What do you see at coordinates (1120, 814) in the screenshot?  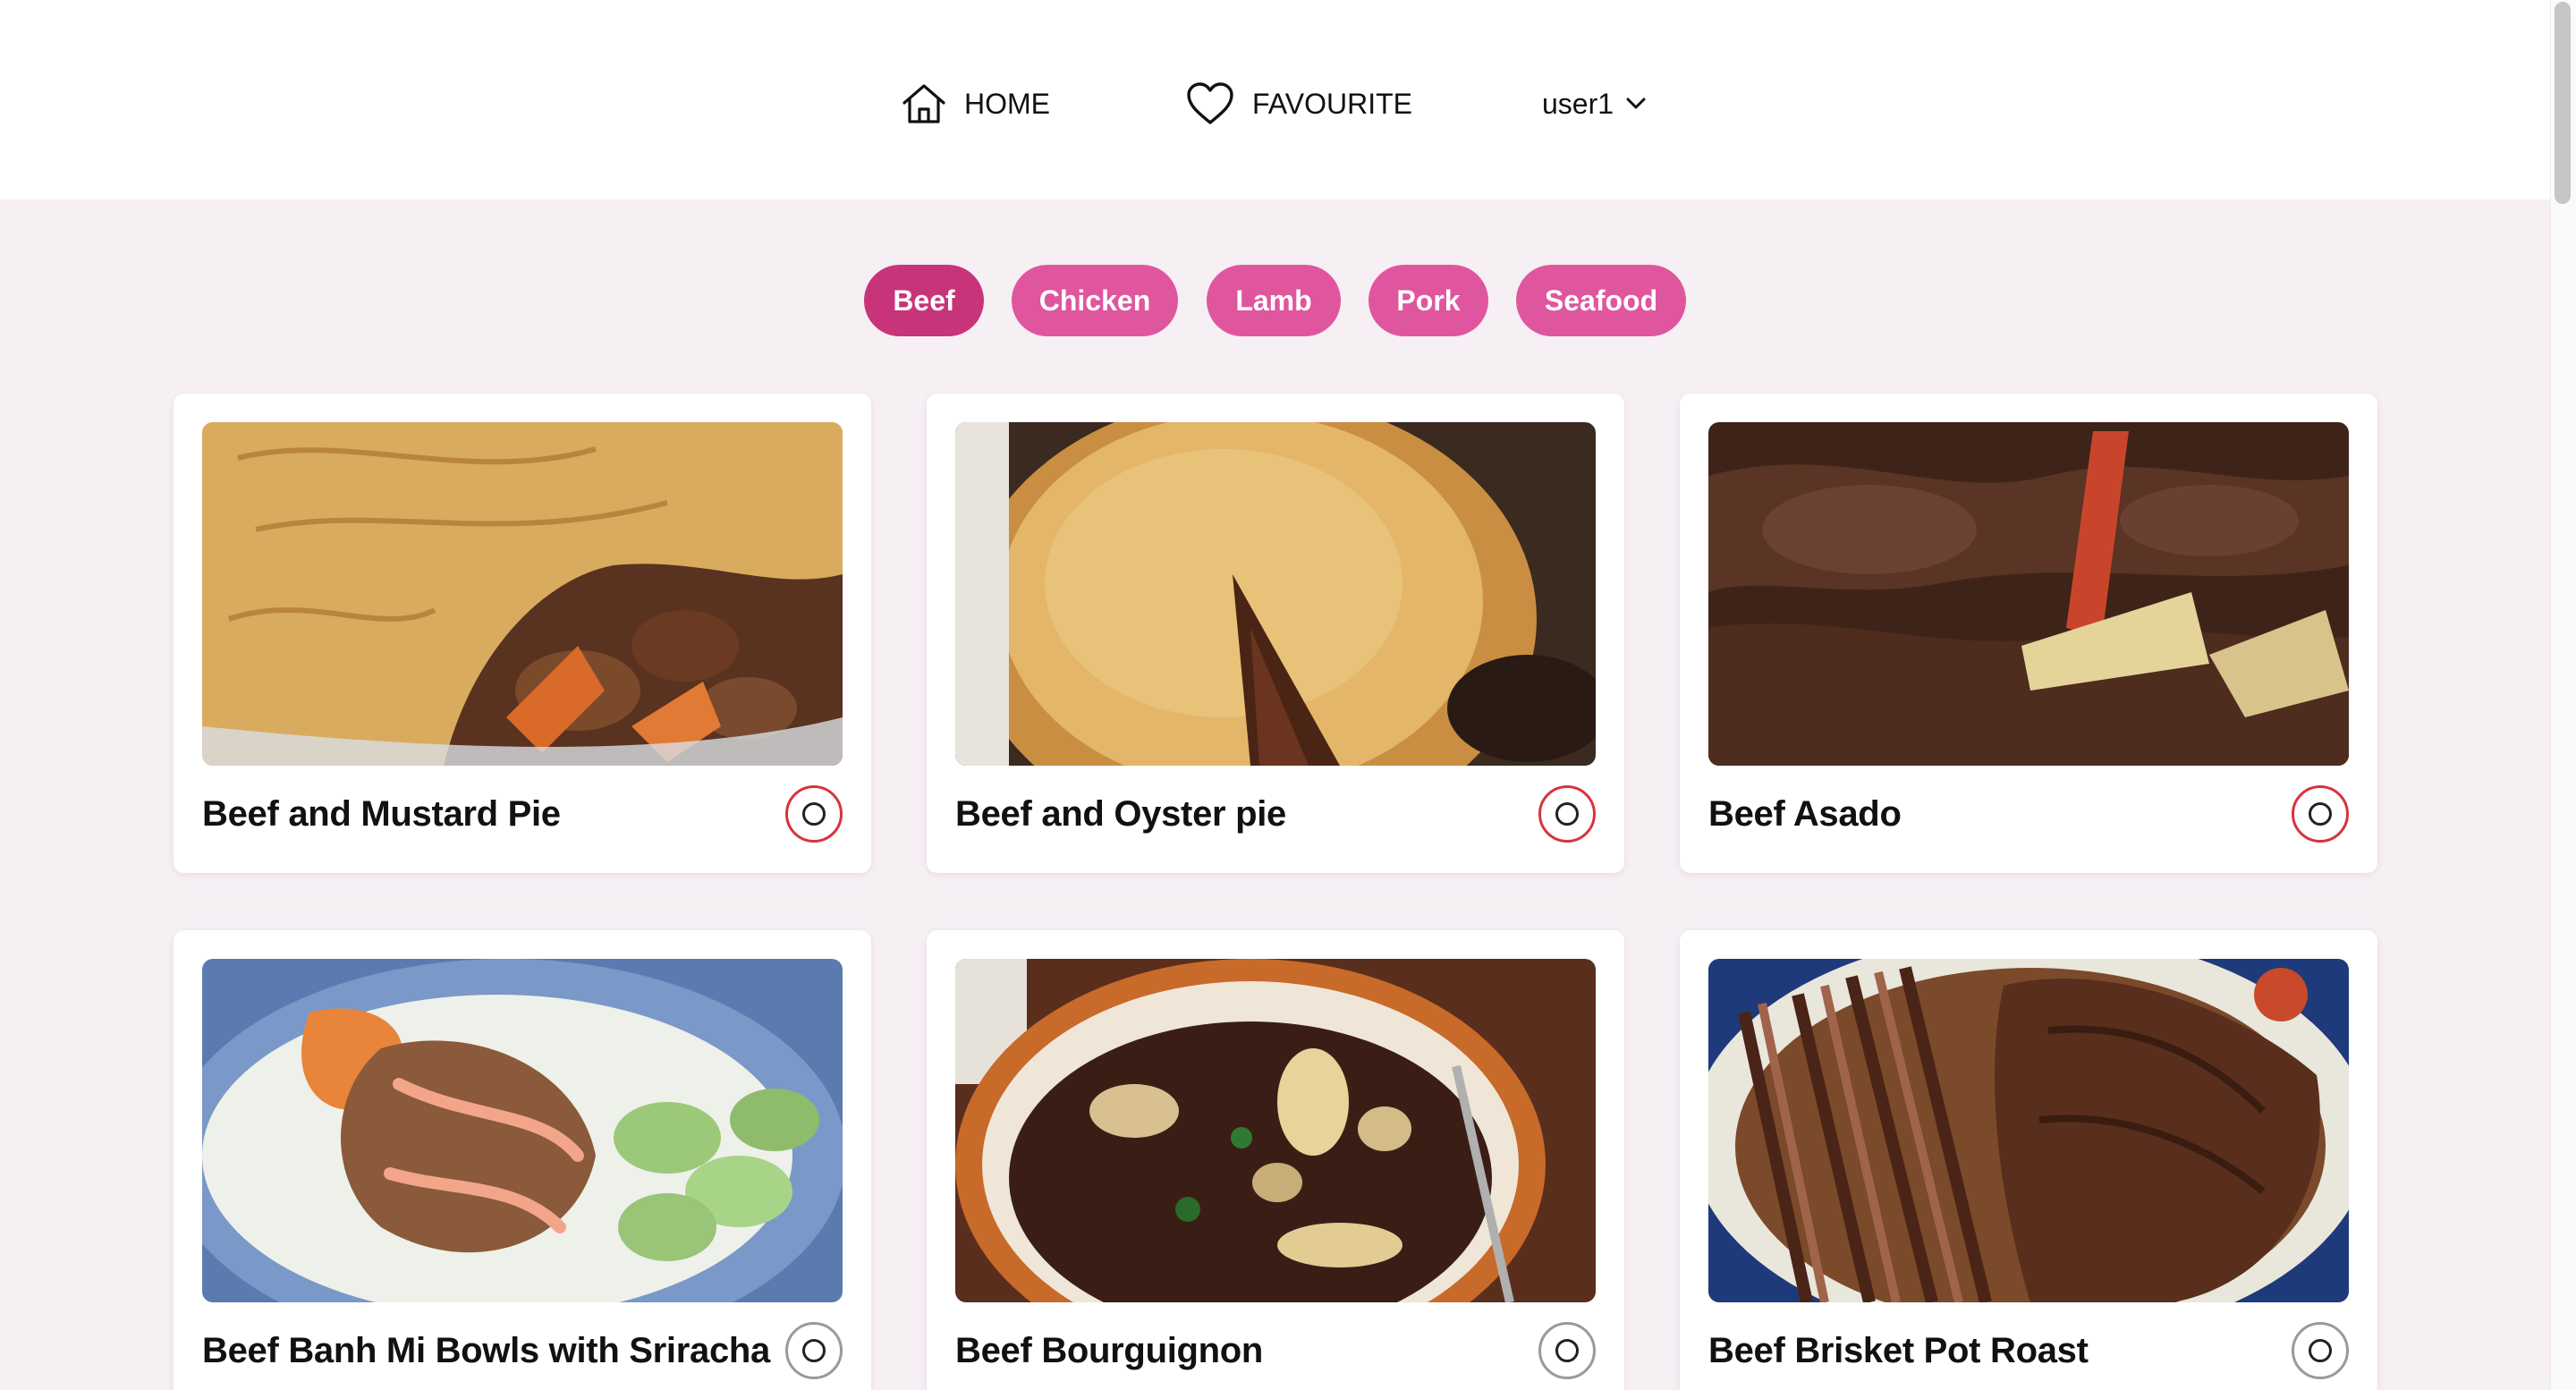 I see `recipe-title: Beef and Oyster pie` at bounding box center [1120, 814].